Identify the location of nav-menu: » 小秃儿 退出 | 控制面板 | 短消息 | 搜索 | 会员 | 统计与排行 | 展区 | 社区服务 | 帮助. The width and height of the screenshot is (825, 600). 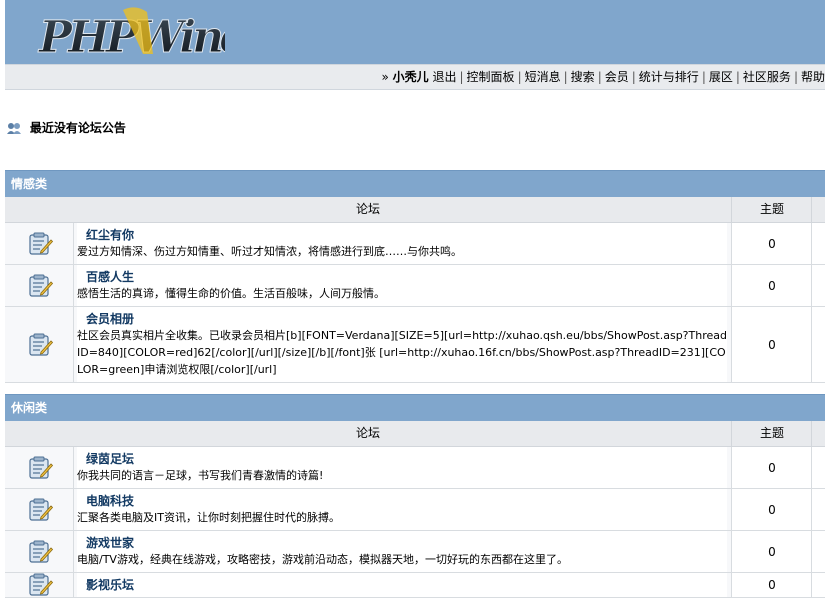
(603, 77).